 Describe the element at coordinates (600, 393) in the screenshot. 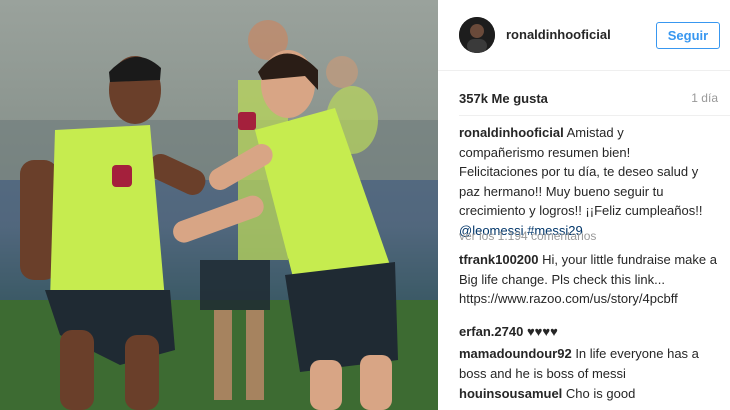

I see `comment-text: Cho is good` at that location.